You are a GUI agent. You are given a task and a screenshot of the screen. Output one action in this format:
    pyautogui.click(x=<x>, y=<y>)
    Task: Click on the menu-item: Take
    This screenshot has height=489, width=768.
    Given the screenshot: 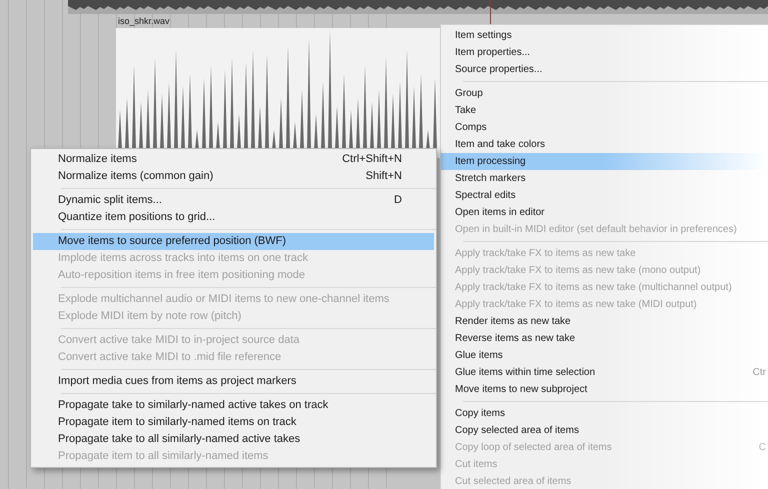 What is the action you would take?
    pyautogui.click(x=604, y=110)
    